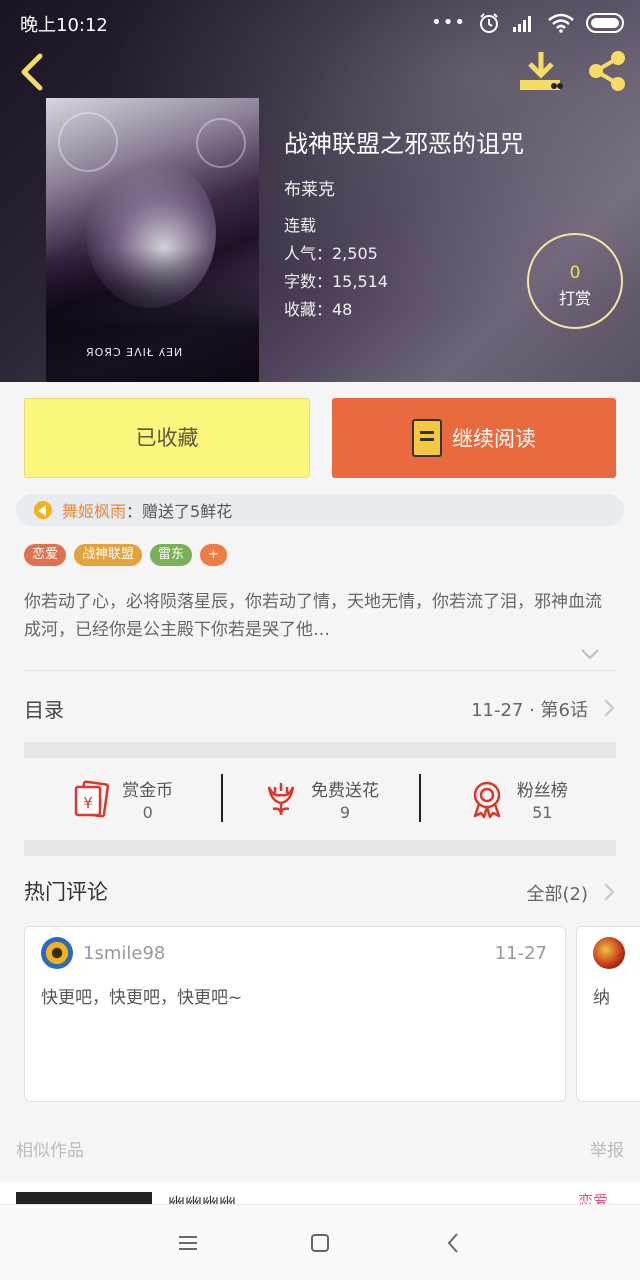 The height and width of the screenshot is (1280, 640). I want to click on status-bar: 晚上10:12 •••, so click(320, 23).